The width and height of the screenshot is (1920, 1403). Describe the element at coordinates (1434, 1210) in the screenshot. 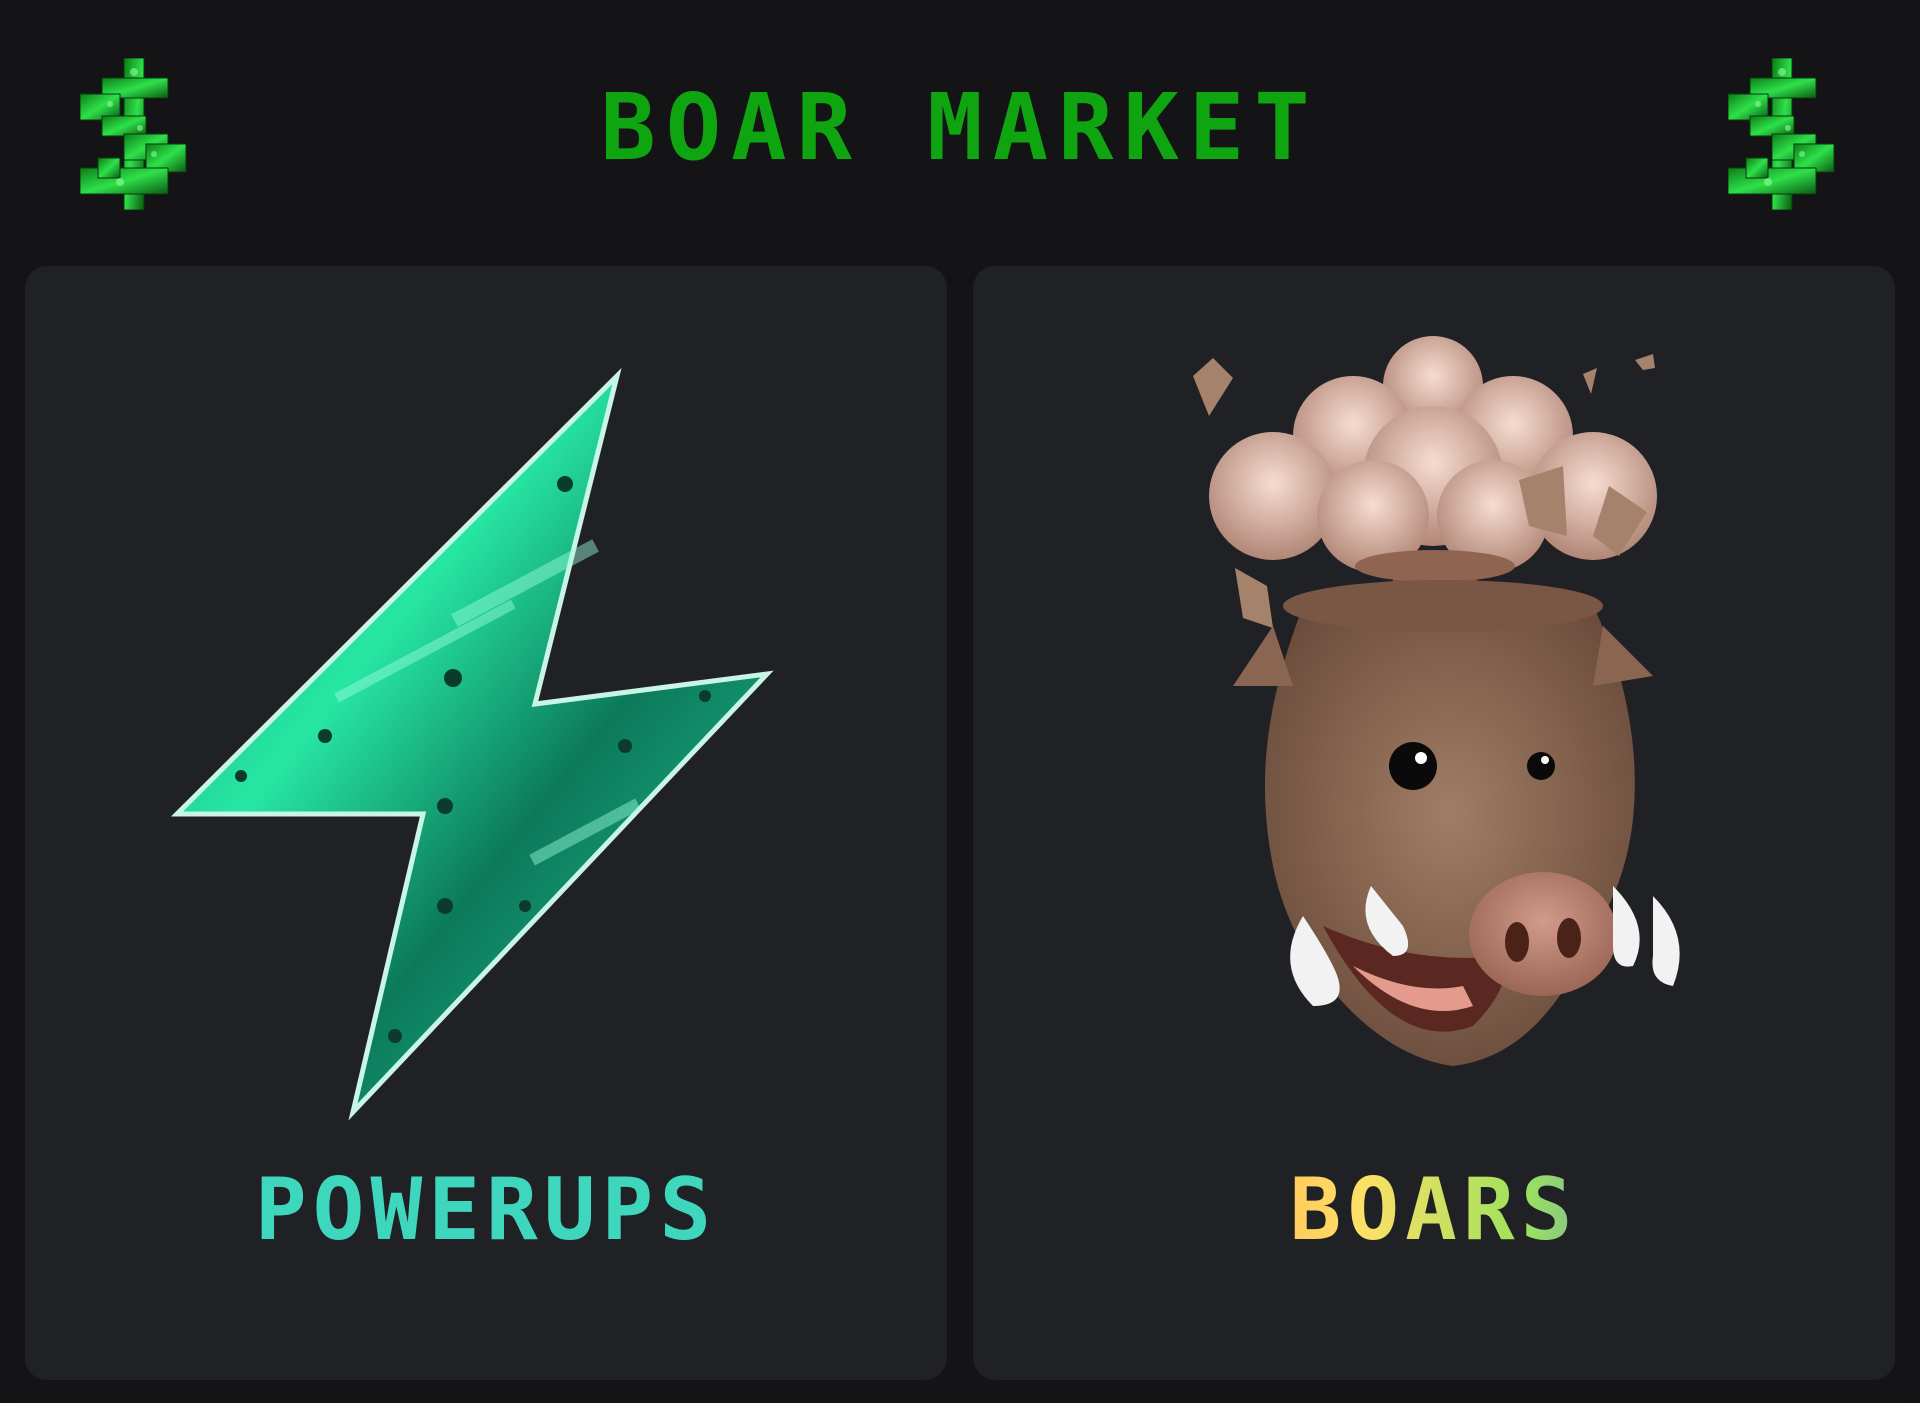

I see `boars-label: BOARS` at that location.